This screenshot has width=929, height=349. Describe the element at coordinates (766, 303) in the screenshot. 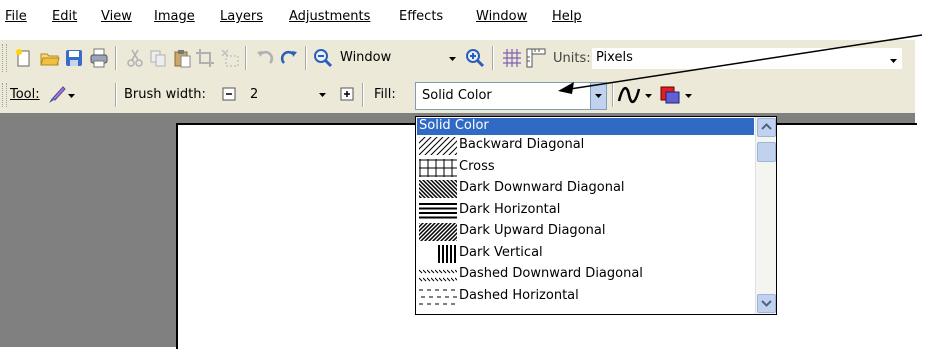

I see `scroll-down-button` at that location.